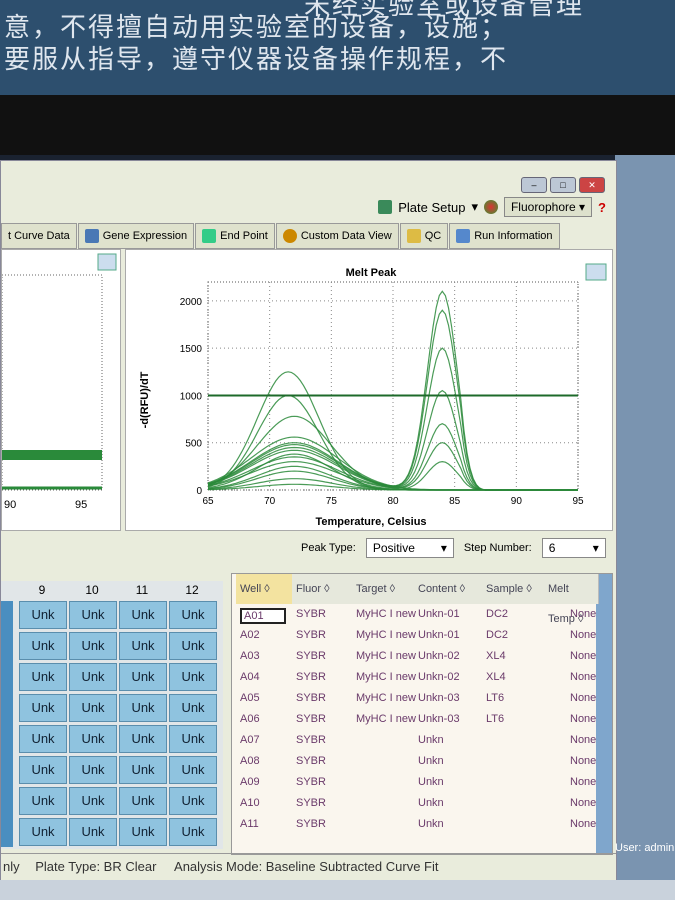 The height and width of the screenshot is (900, 675). What do you see at coordinates (39, 236) in the screenshot?
I see `tab-melt-curve-data: t Curve Data` at bounding box center [39, 236].